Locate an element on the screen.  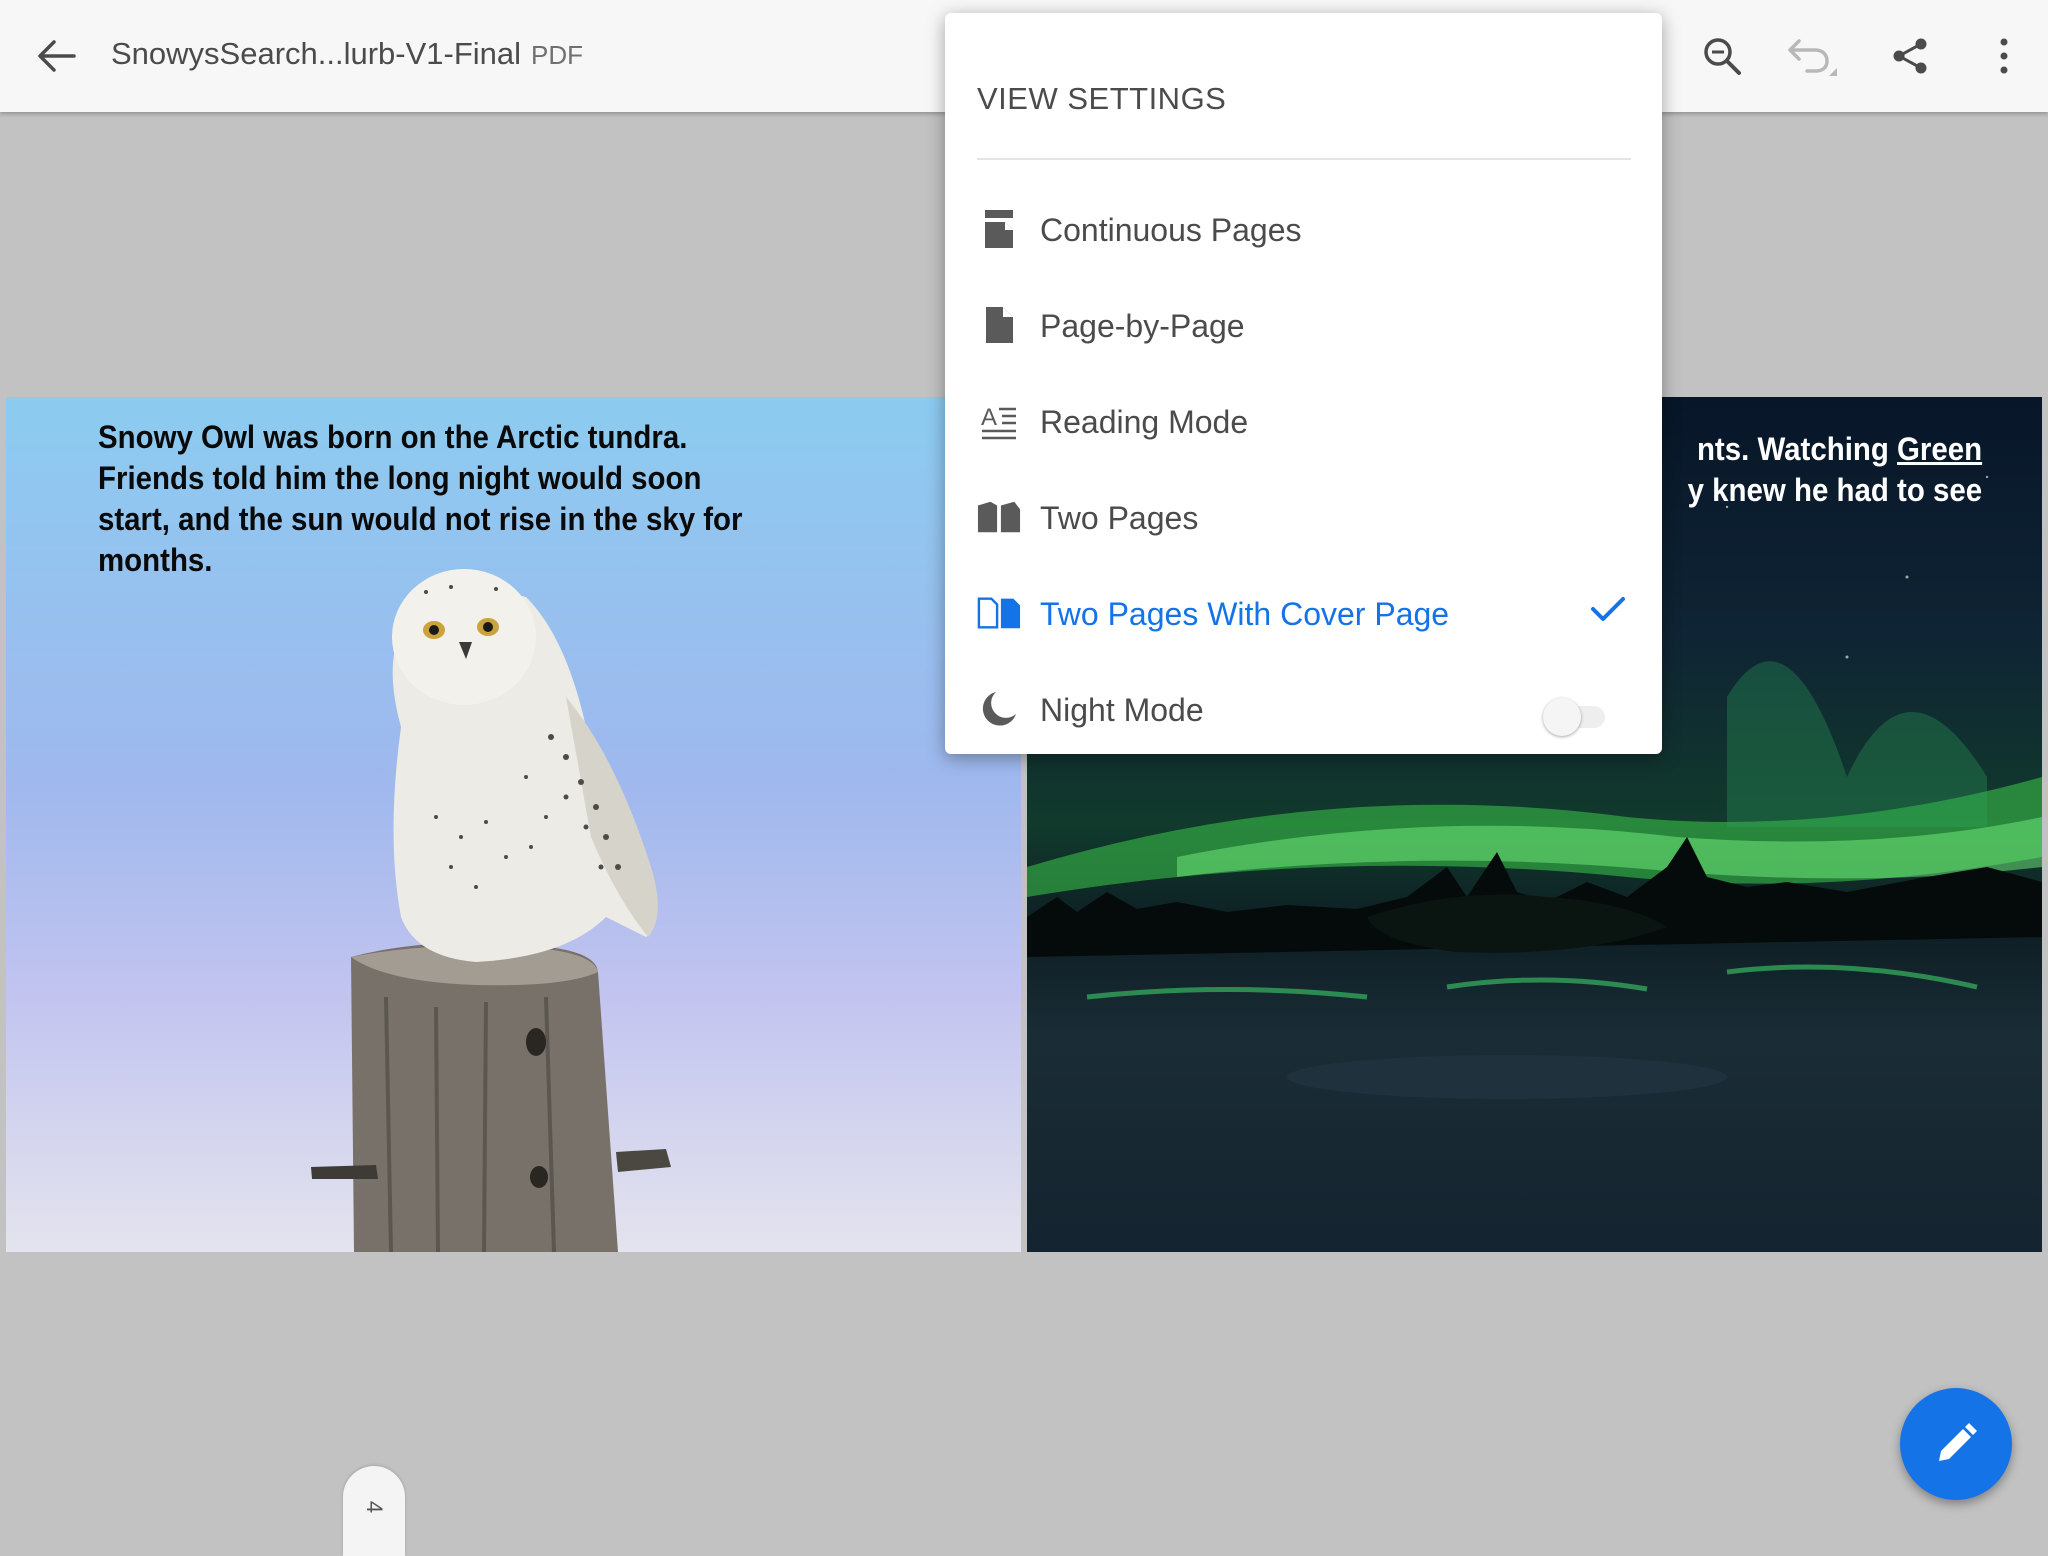
edit-button is located at coordinates (1956, 1444).